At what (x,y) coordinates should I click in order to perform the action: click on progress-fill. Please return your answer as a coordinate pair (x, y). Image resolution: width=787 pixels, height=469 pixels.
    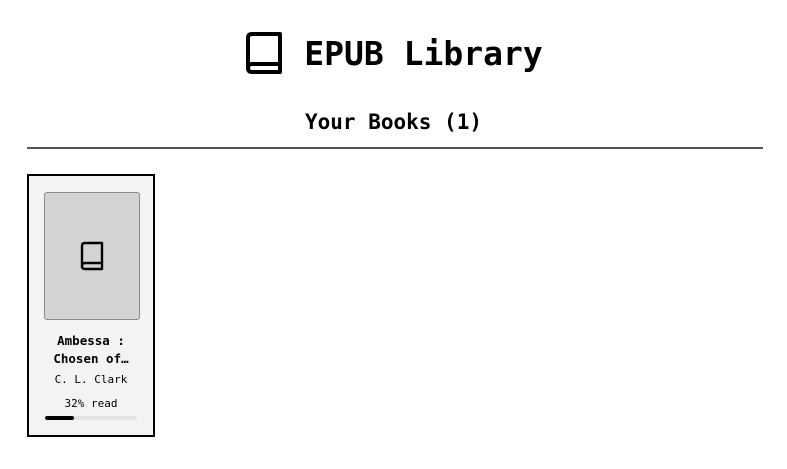
    Looking at the image, I should click on (60, 418).